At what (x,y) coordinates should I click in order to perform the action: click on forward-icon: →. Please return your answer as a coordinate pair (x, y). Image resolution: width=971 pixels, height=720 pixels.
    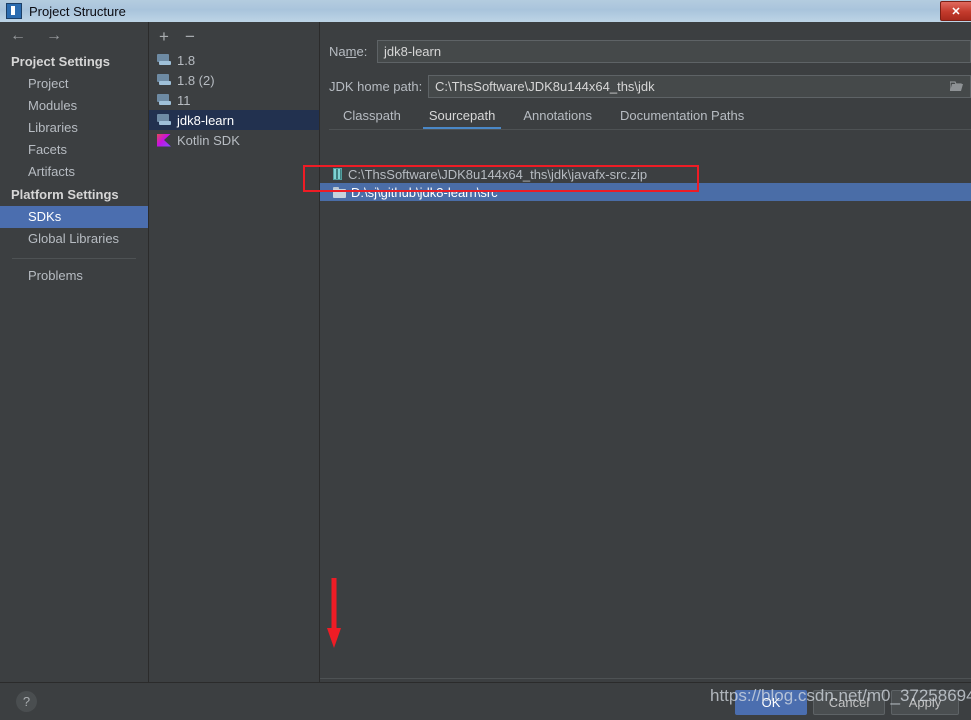
    Looking at the image, I should click on (54, 36).